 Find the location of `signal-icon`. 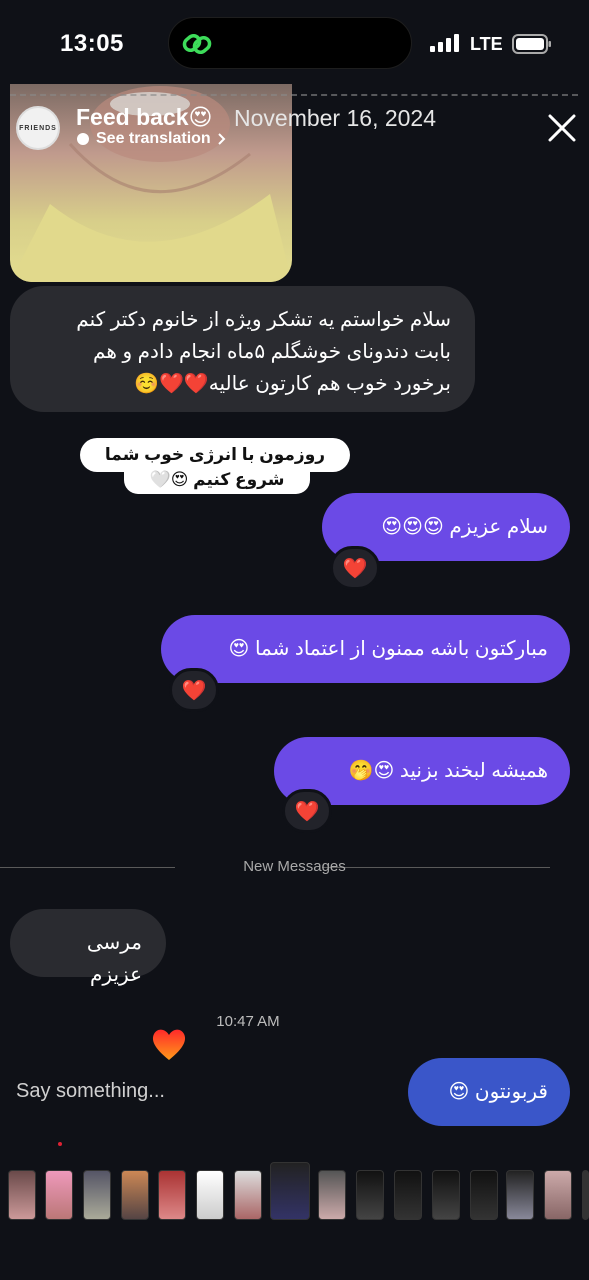

signal-icon is located at coordinates (444, 43).